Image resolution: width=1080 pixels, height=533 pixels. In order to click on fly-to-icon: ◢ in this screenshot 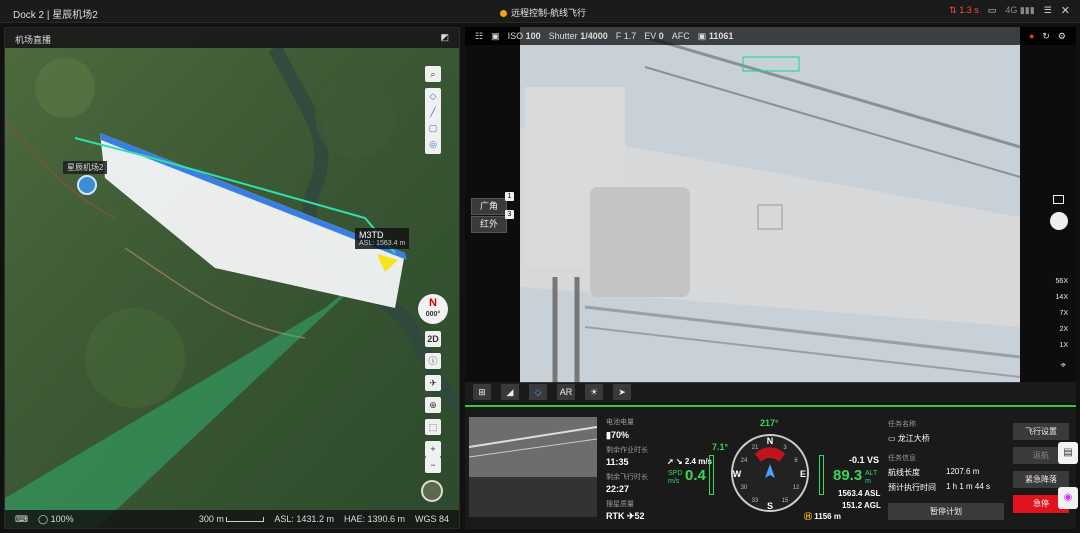, I will do `click(510, 392)`.